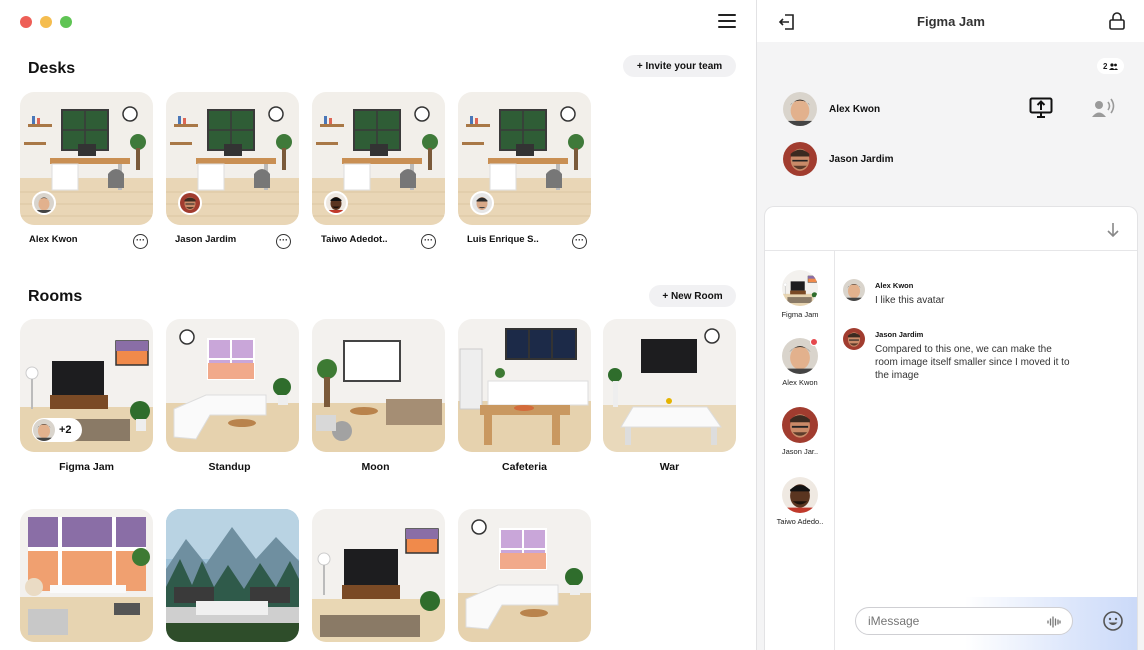 This screenshot has height=650, width=1144. I want to click on chat-room-alex-kwon: Alex Kwon, so click(800, 362).